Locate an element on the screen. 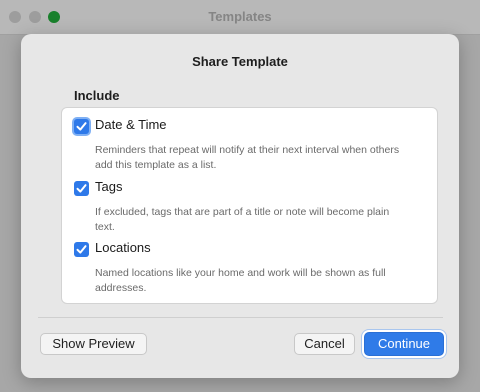 This screenshot has width=480, height=392. cancel-button: Cancel is located at coordinates (324, 344).